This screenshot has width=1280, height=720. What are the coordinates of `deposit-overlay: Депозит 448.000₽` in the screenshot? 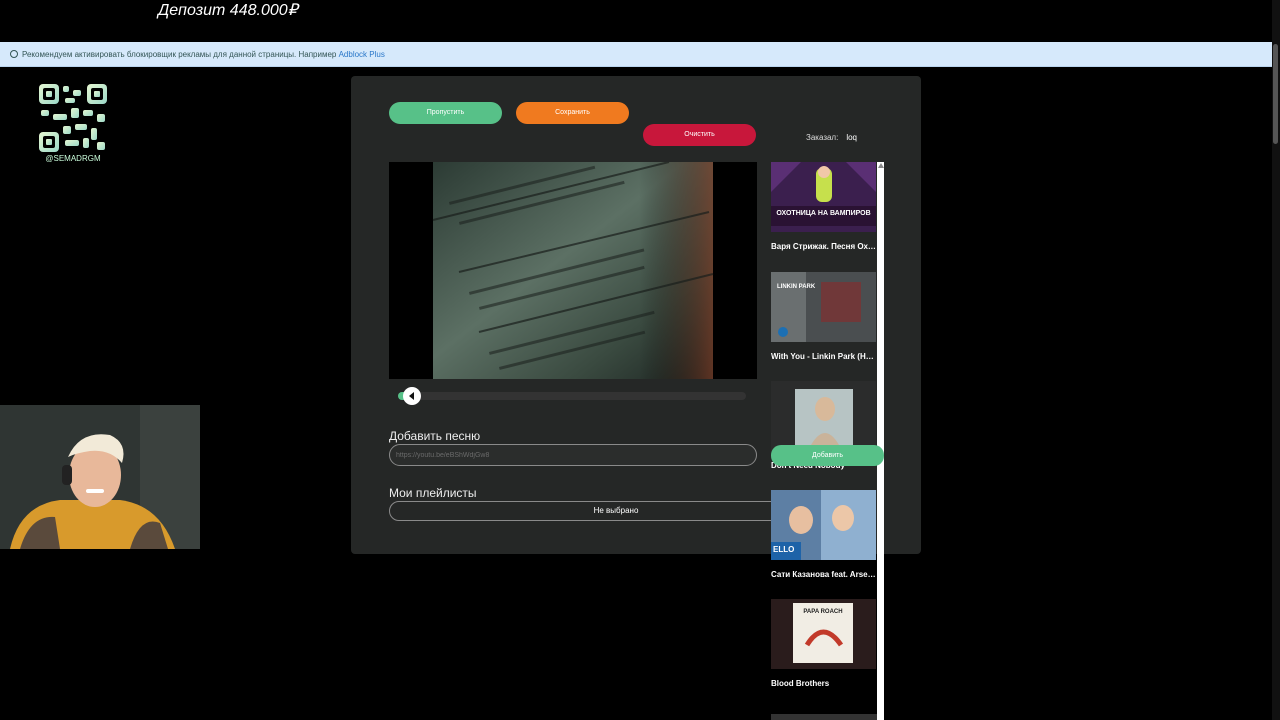 It's located at (228, 10).